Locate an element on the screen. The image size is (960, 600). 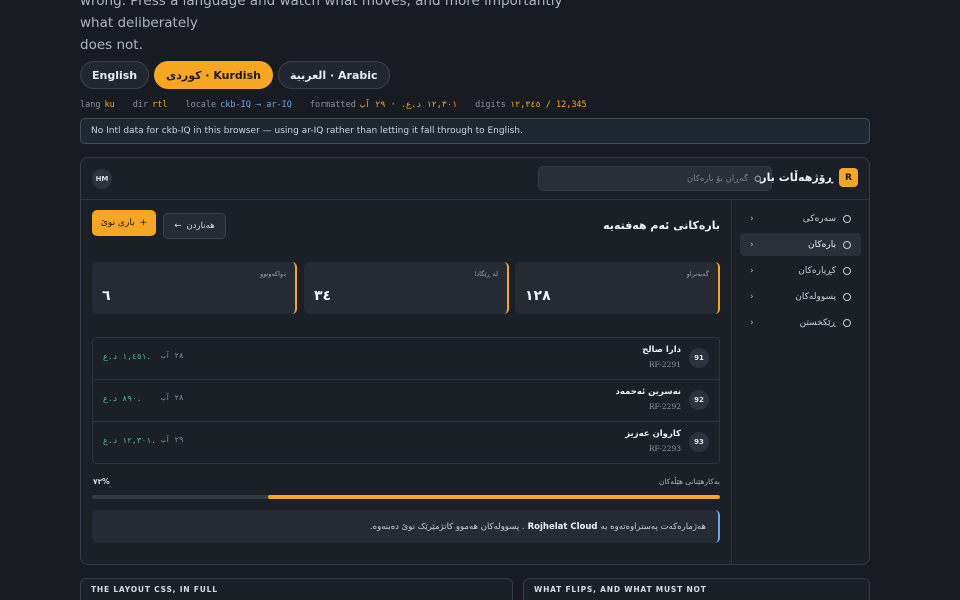
language-button-kurdish: کوردی · Kurdish is located at coordinates (213, 75).